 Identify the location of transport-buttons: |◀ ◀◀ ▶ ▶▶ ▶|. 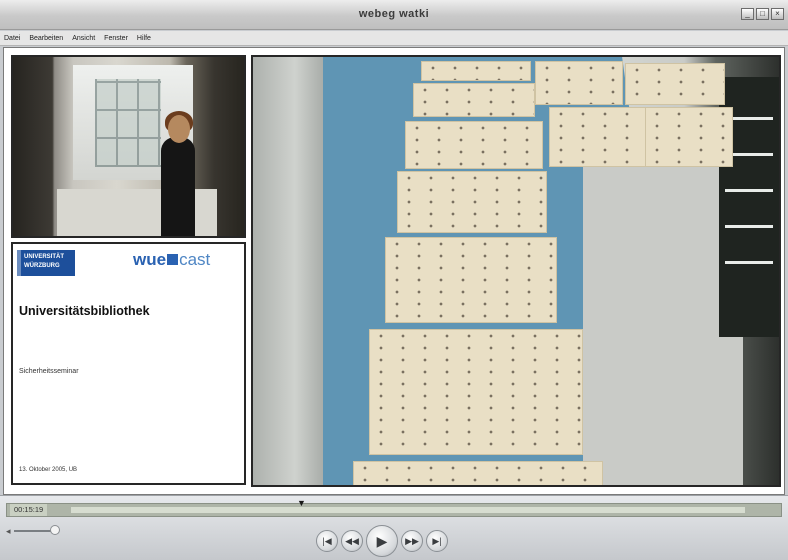
(382, 541).